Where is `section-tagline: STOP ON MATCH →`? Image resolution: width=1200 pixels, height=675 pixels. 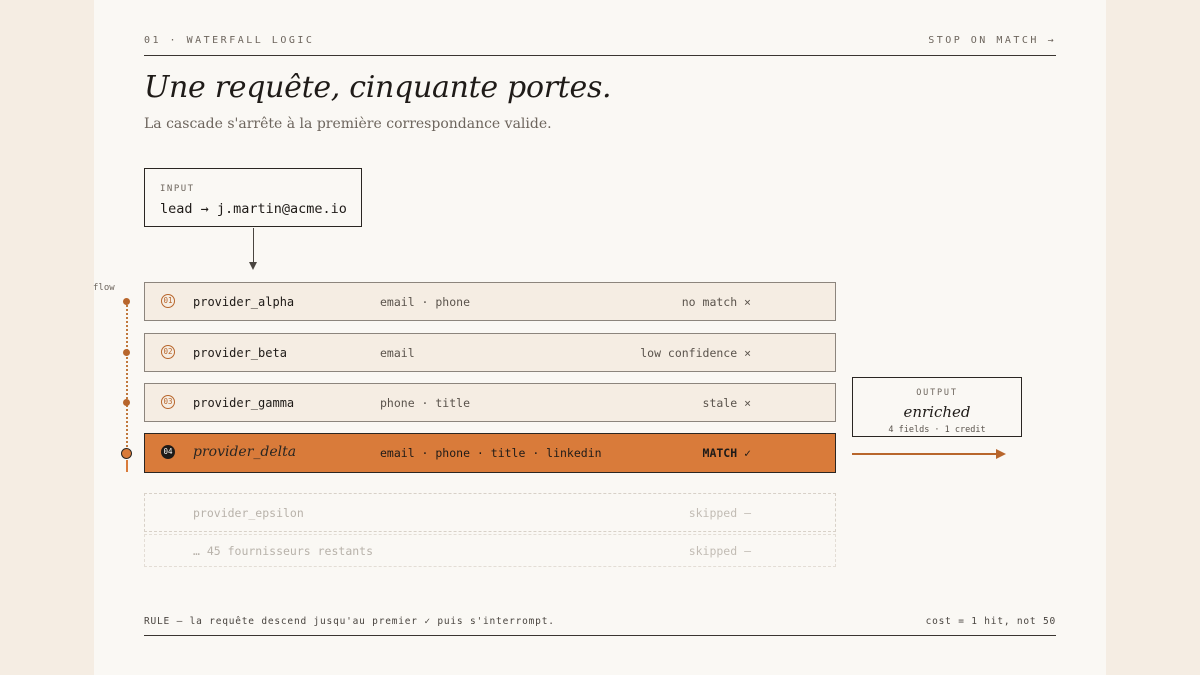
section-tagline: STOP ON MATCH → is located at coordinates (992, 40).